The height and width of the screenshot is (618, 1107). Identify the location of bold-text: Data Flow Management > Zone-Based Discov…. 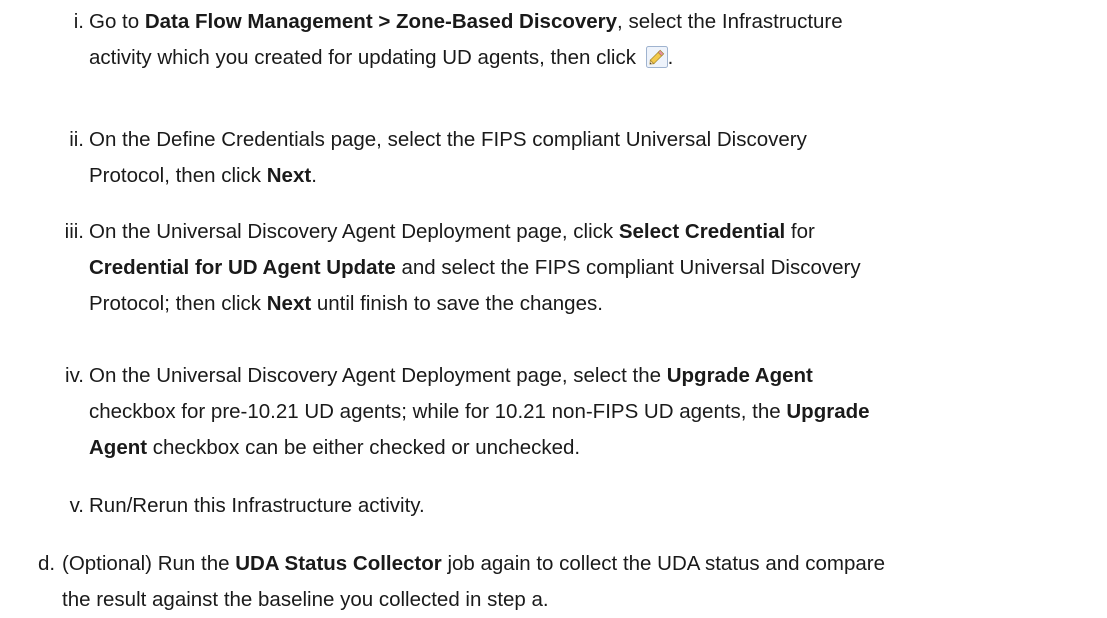
(381, 21).